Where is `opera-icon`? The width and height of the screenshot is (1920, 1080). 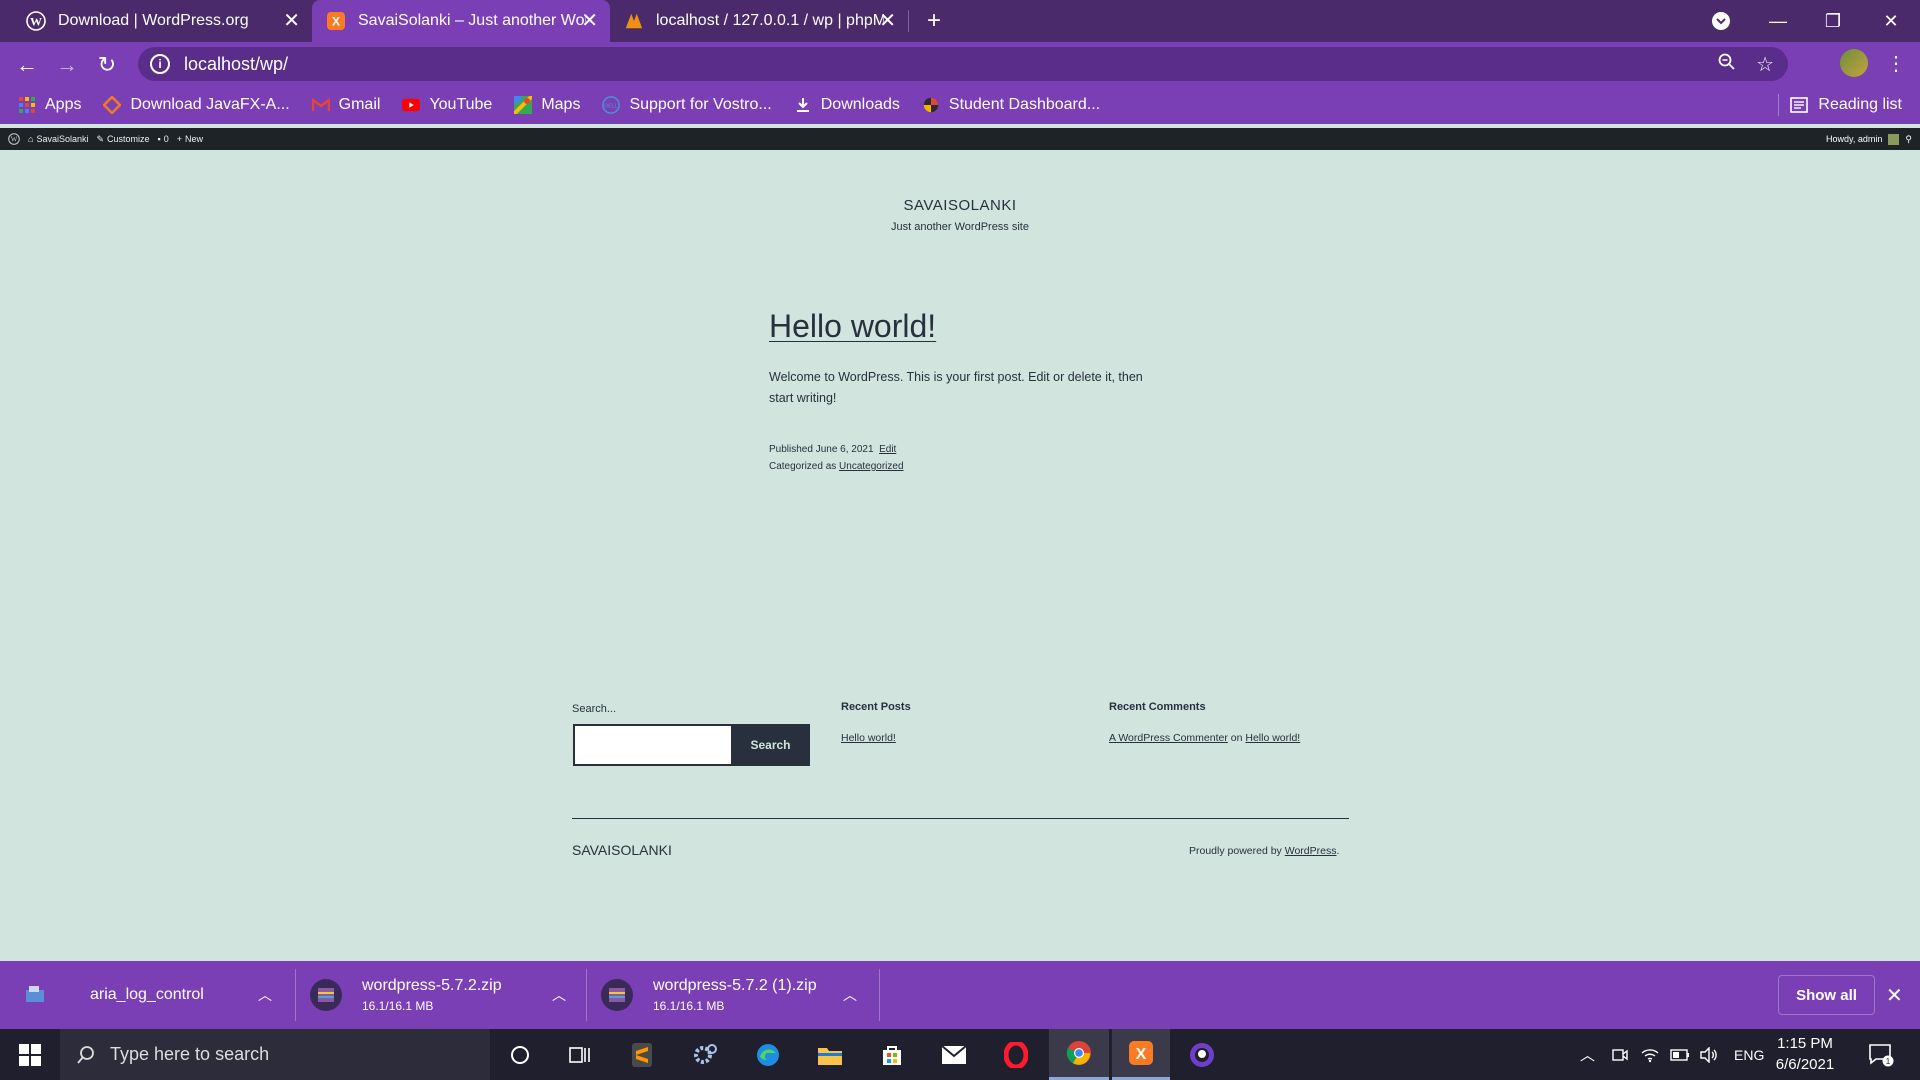
opera-icon is located at coordinates (1016, 1054).